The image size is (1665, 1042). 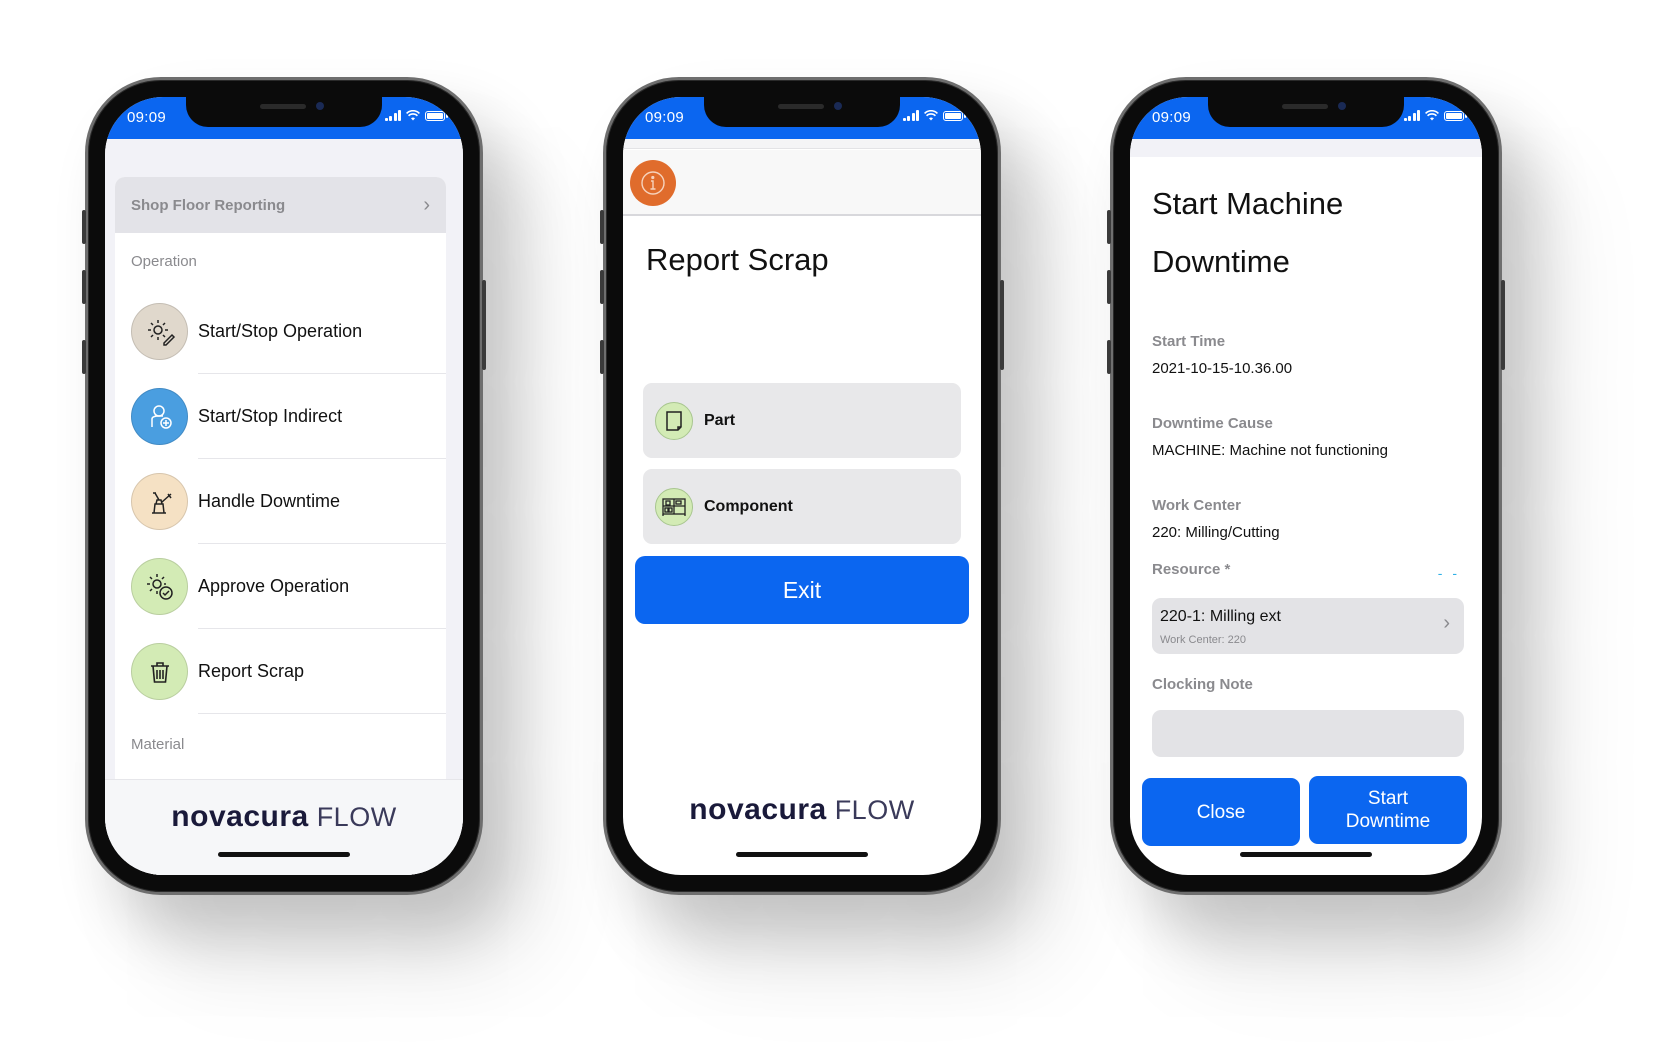 I want to click on loading-indicator: - -, so click(x=1448, y=573).